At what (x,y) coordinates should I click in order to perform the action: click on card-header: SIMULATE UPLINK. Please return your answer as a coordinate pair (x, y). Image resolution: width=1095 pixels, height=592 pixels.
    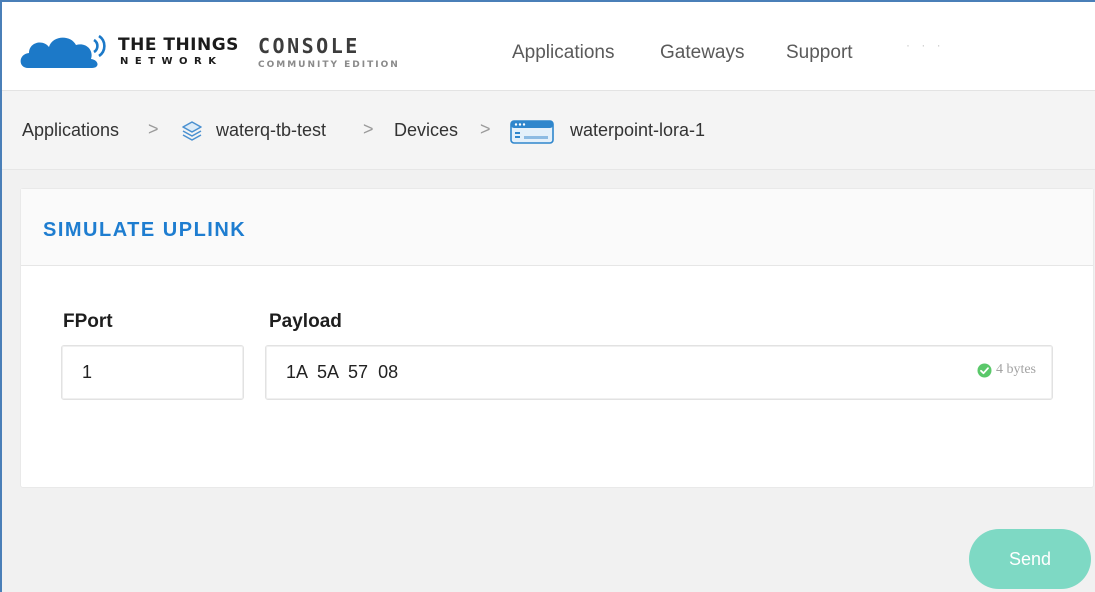
    Looking at the image, I should click on (557, 227).